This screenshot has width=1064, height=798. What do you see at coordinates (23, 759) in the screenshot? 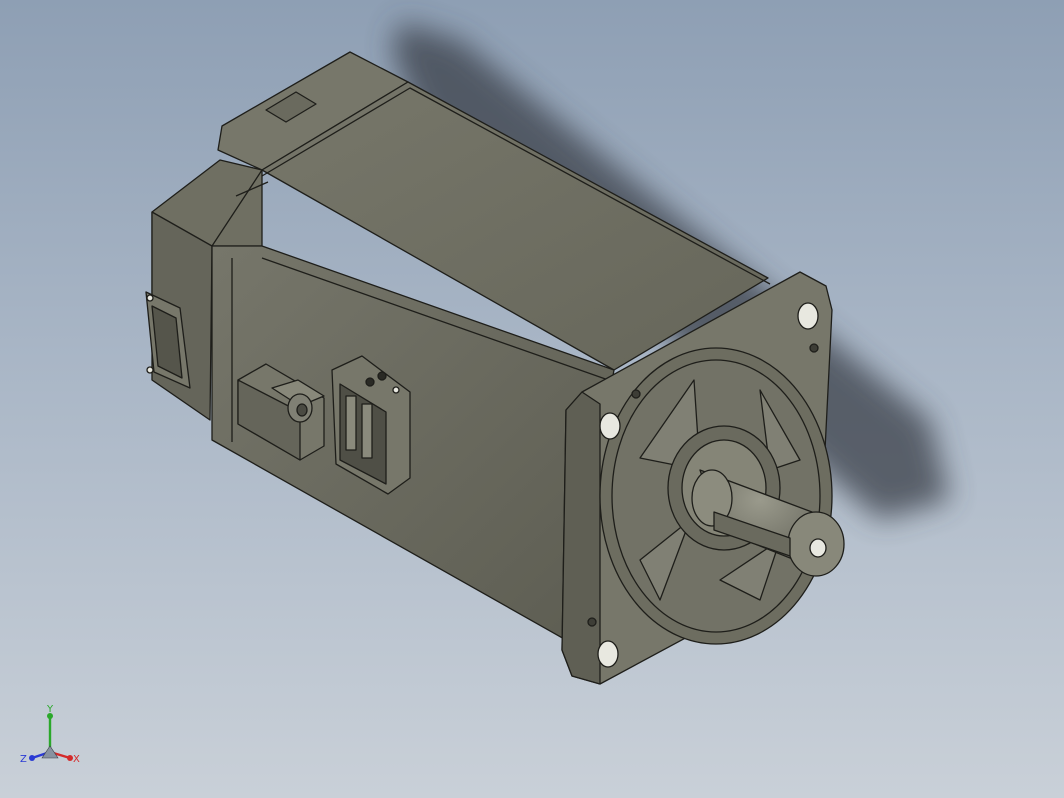
I see `z-axis-label: Z` at bounding box center [23, 759].